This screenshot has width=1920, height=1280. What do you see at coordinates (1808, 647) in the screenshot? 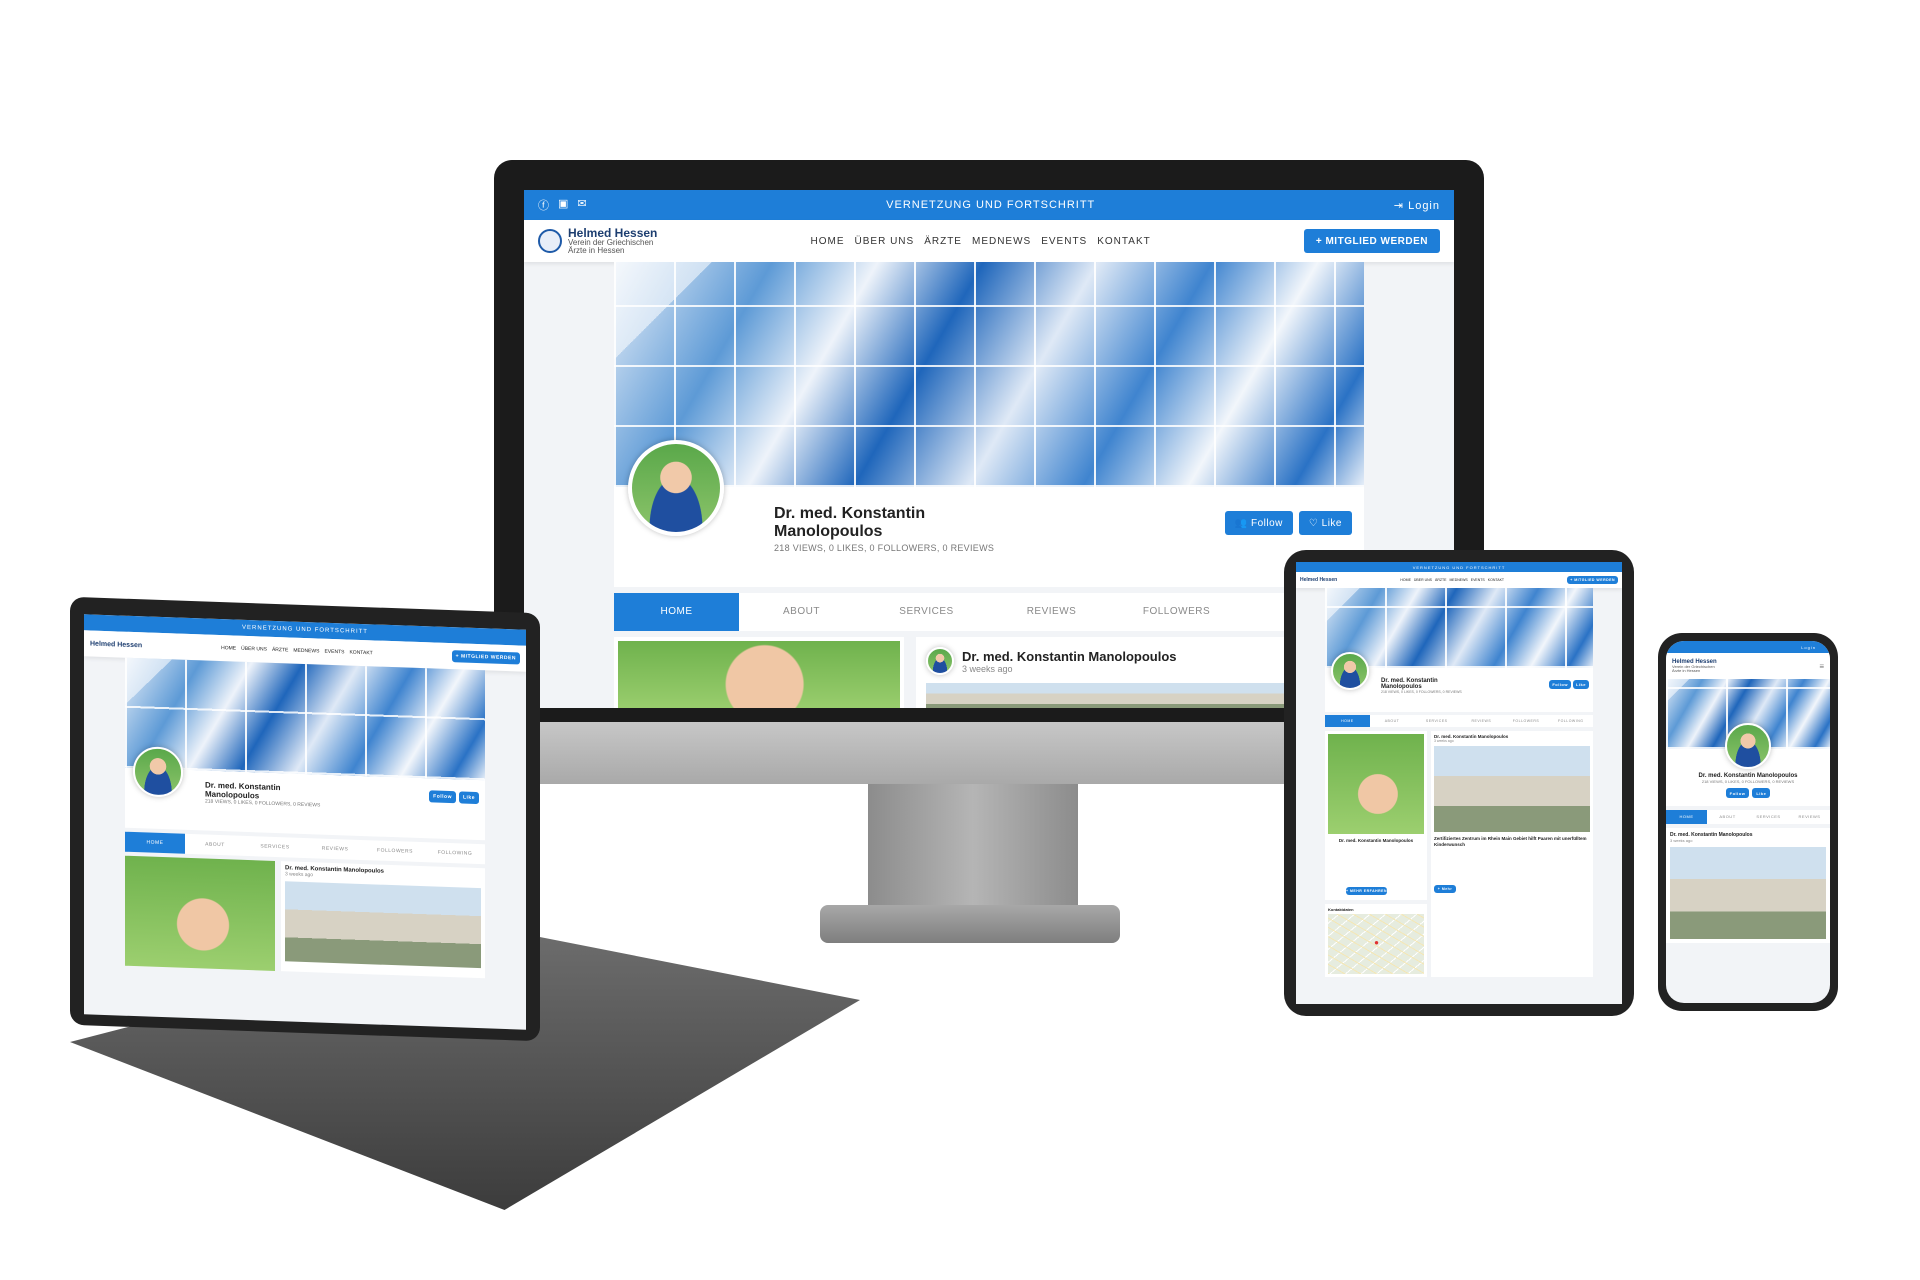
I see `phone-login-link: Login` at bounding box center [1808, 647].